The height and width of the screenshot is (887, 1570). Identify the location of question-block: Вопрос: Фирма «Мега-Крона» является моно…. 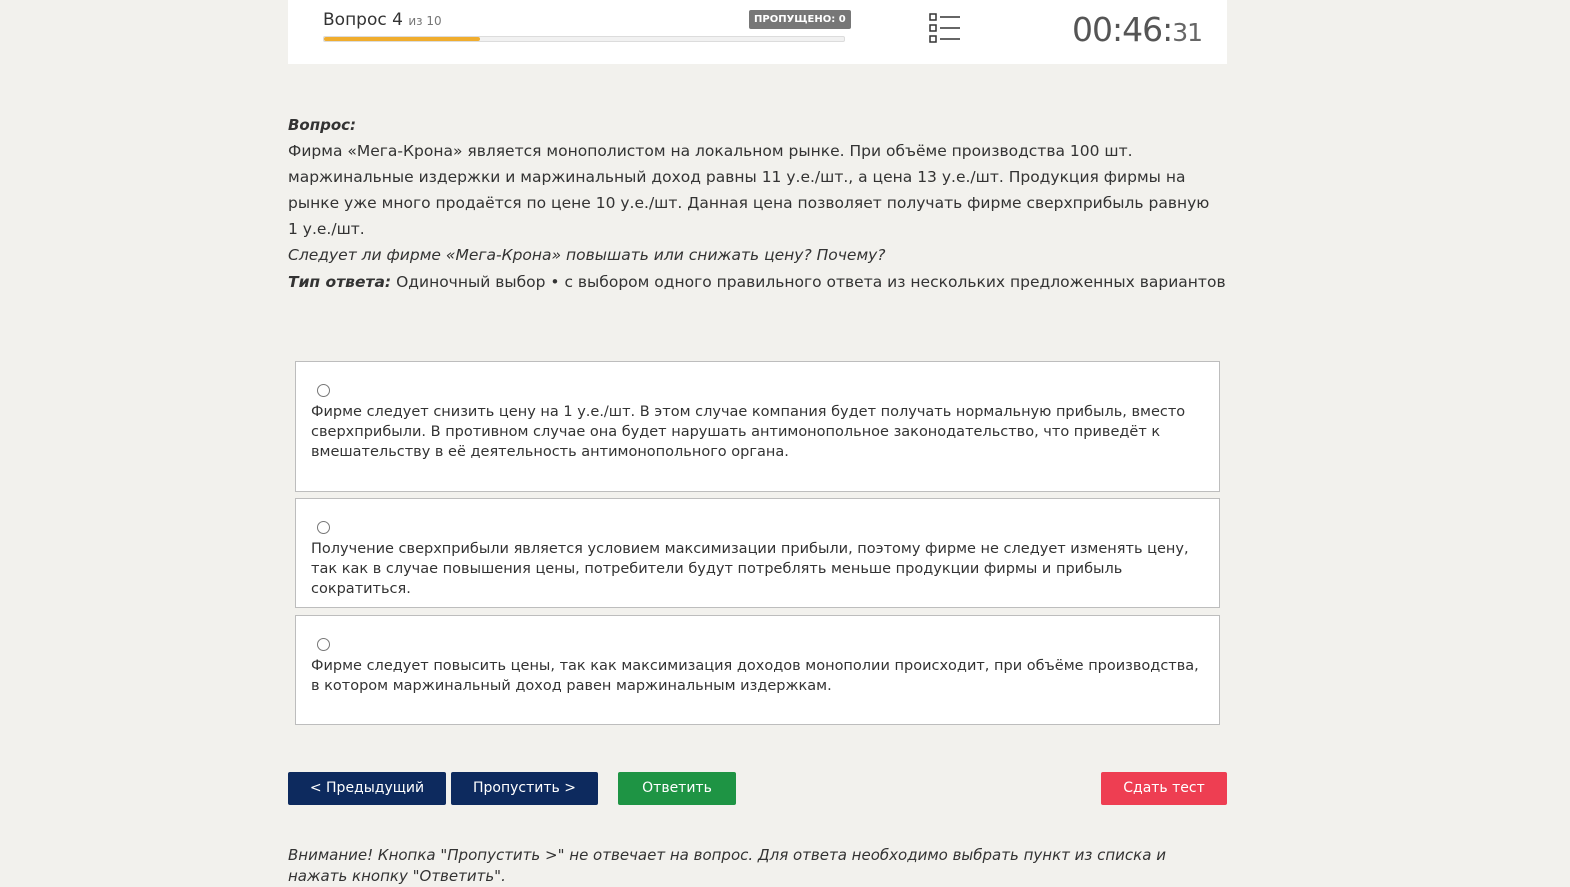
(753, 190).